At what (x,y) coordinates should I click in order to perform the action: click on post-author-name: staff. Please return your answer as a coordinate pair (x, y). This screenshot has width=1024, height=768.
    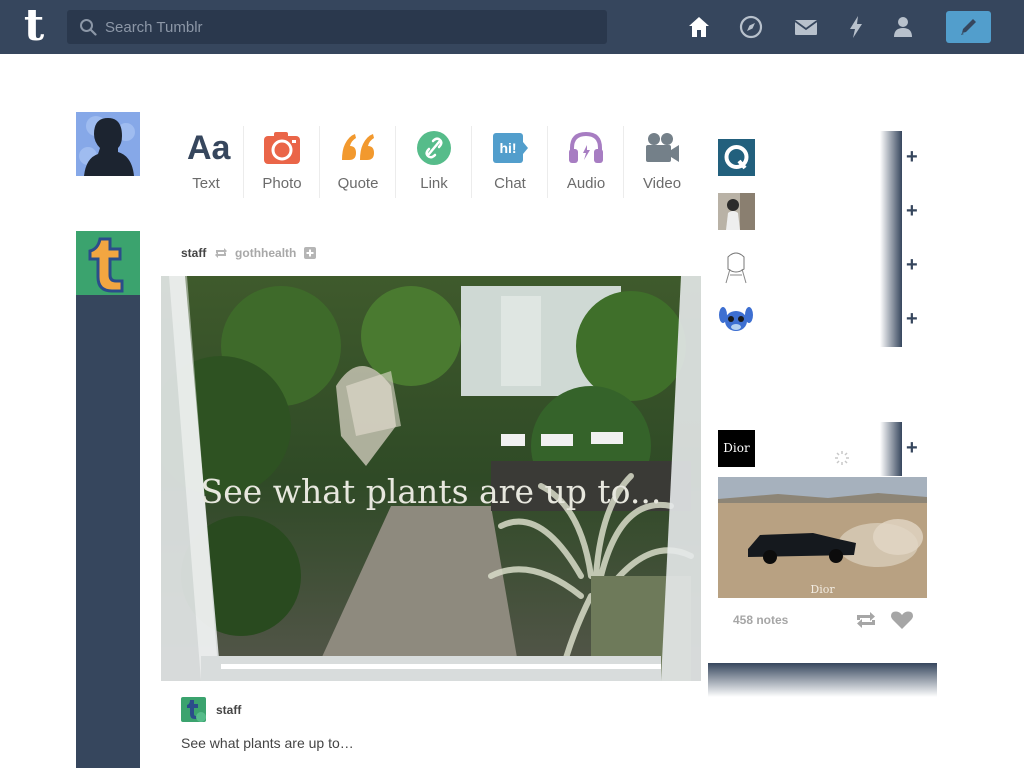
    Looking at the image, I should click on (228, 710).